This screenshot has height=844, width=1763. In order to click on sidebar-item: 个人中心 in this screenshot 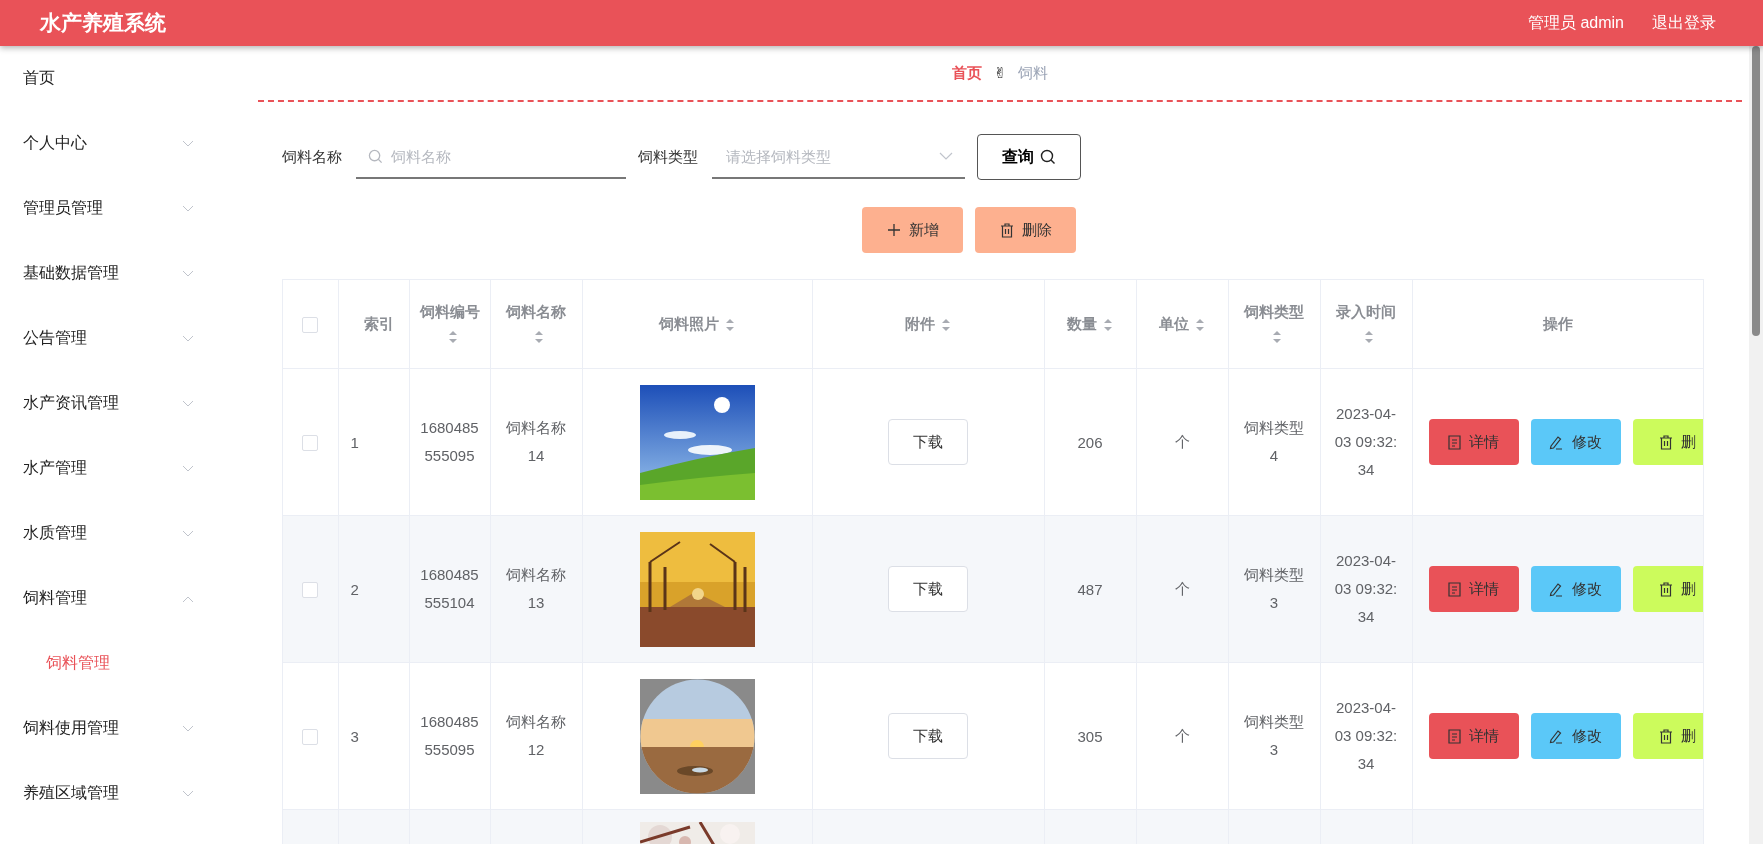, I will do `click(115, 143)`.